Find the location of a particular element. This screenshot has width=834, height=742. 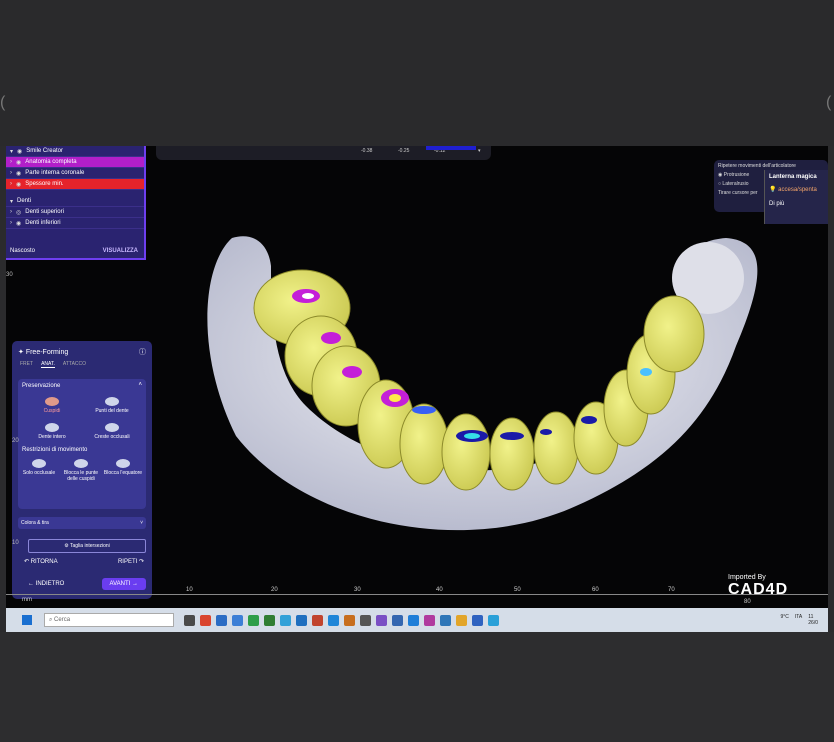

visualizza-button: VISUALIZZA is located at coordinates (120, 251).